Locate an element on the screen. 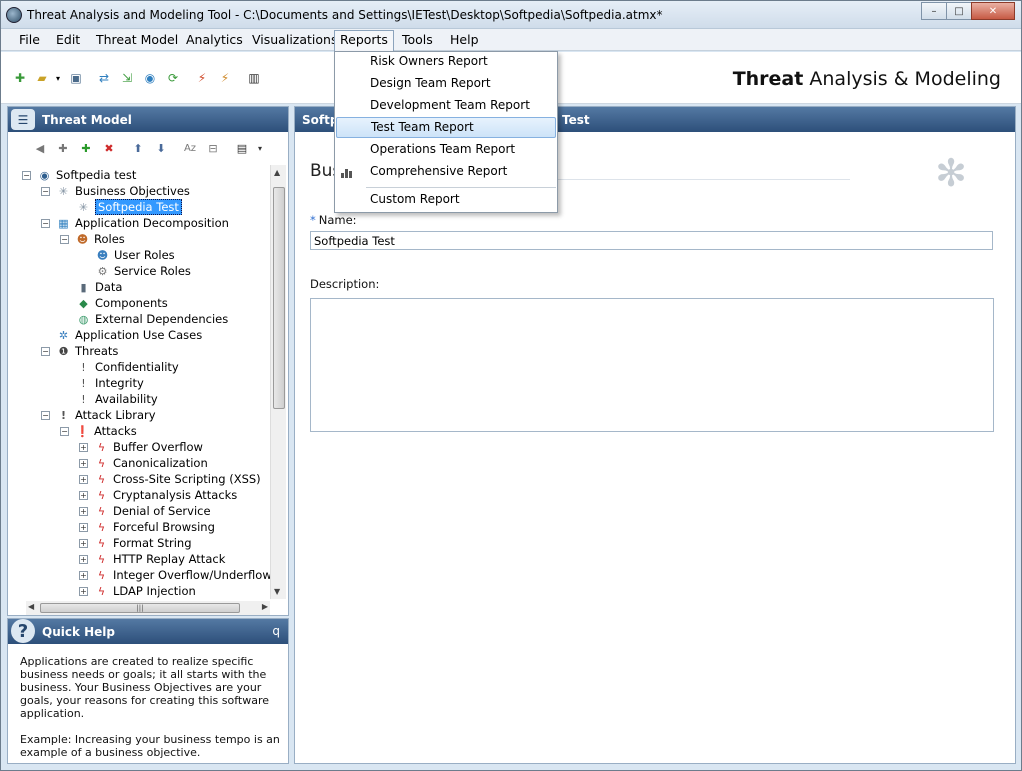 Image resolution: width=1022 pixels, height=771 pixels. tree-horizontal-scrollbar: ◀ ||| ▶ is located at coordinates (148, 608).